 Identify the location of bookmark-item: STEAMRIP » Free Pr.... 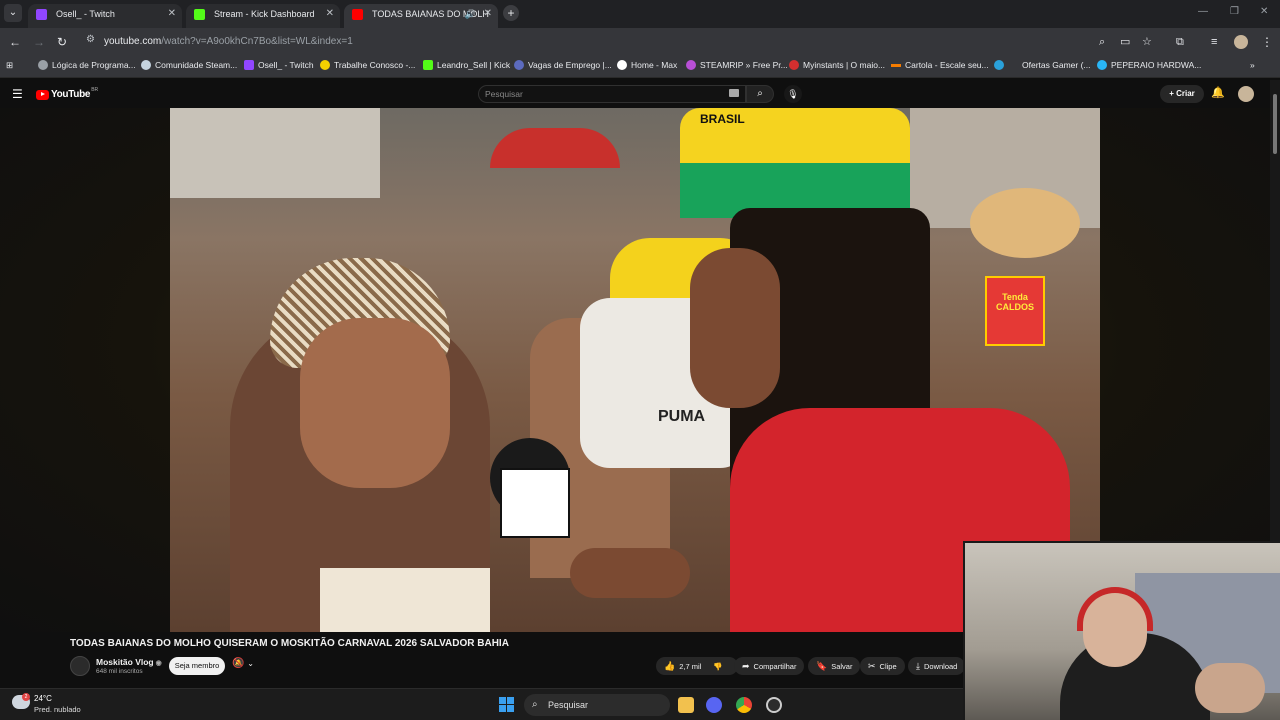
(737, 65).